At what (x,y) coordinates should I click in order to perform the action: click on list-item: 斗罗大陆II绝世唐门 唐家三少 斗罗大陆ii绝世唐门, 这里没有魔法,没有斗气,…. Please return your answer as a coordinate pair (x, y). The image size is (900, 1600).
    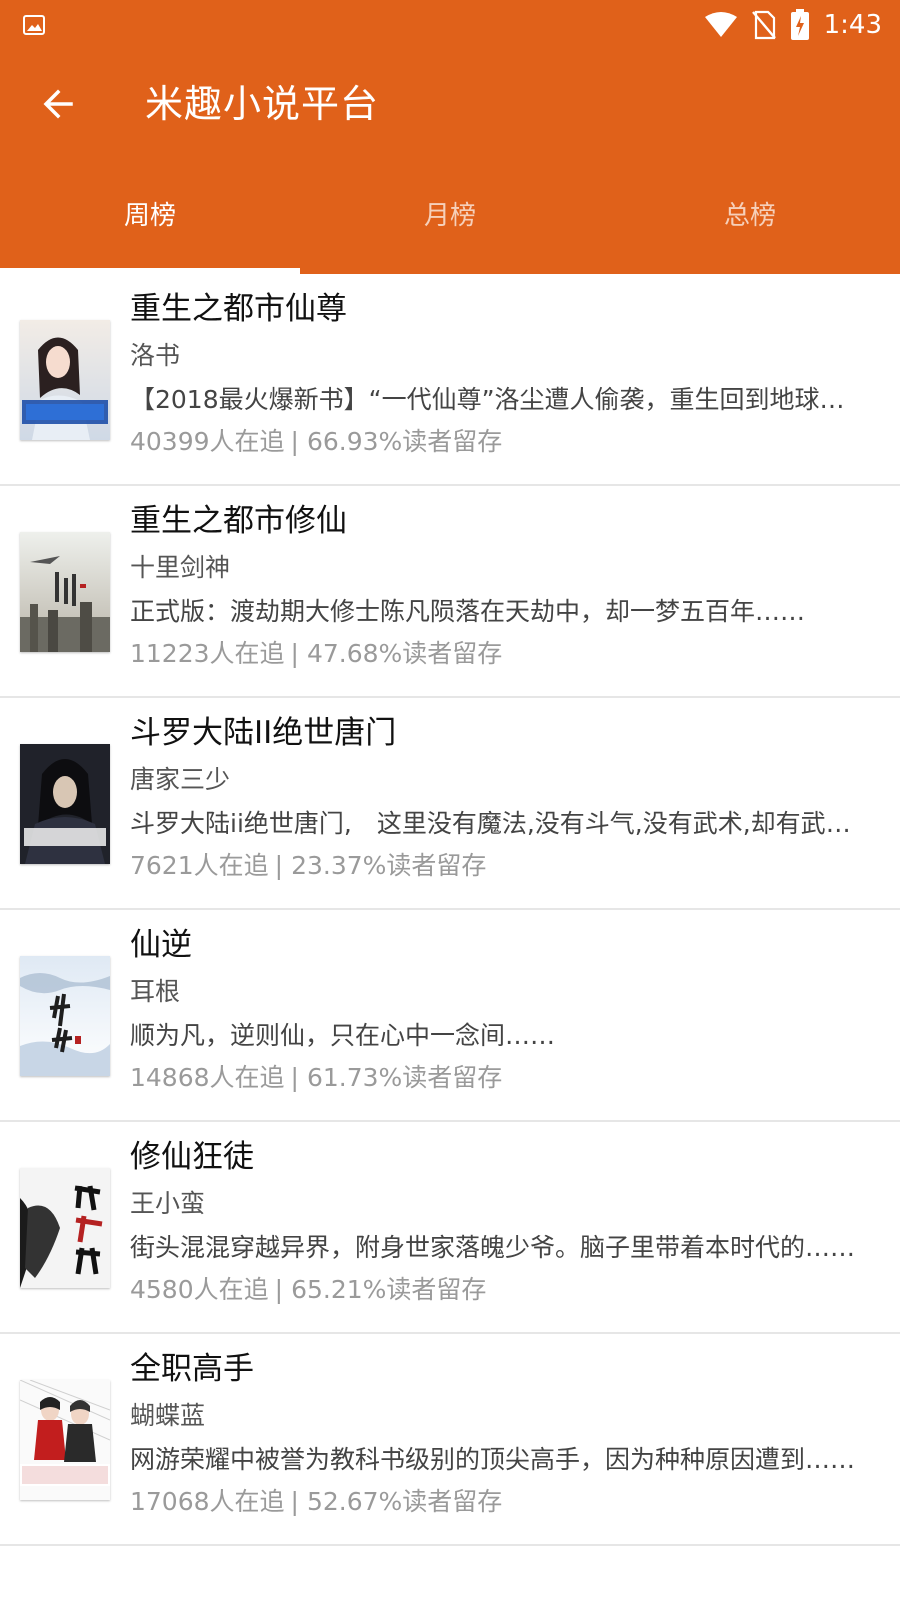
    Looking at the image, I should click on (450, 804).